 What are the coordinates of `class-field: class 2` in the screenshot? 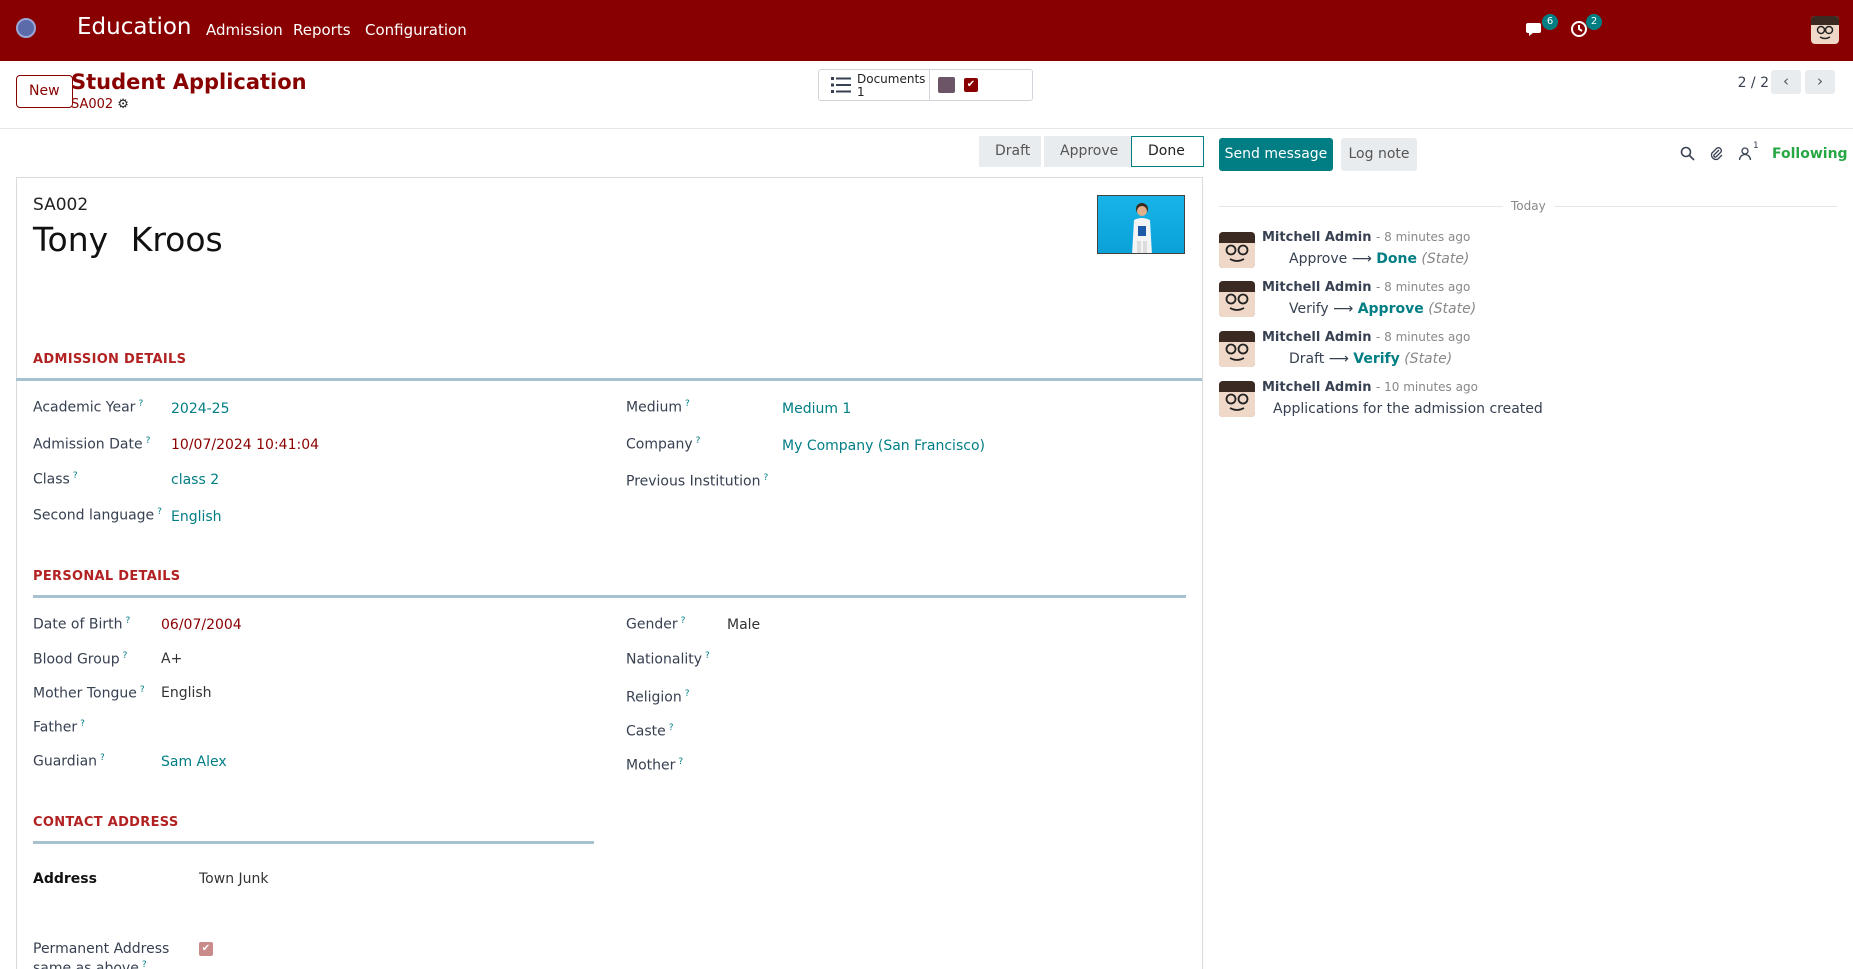 It's located at (195, 480).